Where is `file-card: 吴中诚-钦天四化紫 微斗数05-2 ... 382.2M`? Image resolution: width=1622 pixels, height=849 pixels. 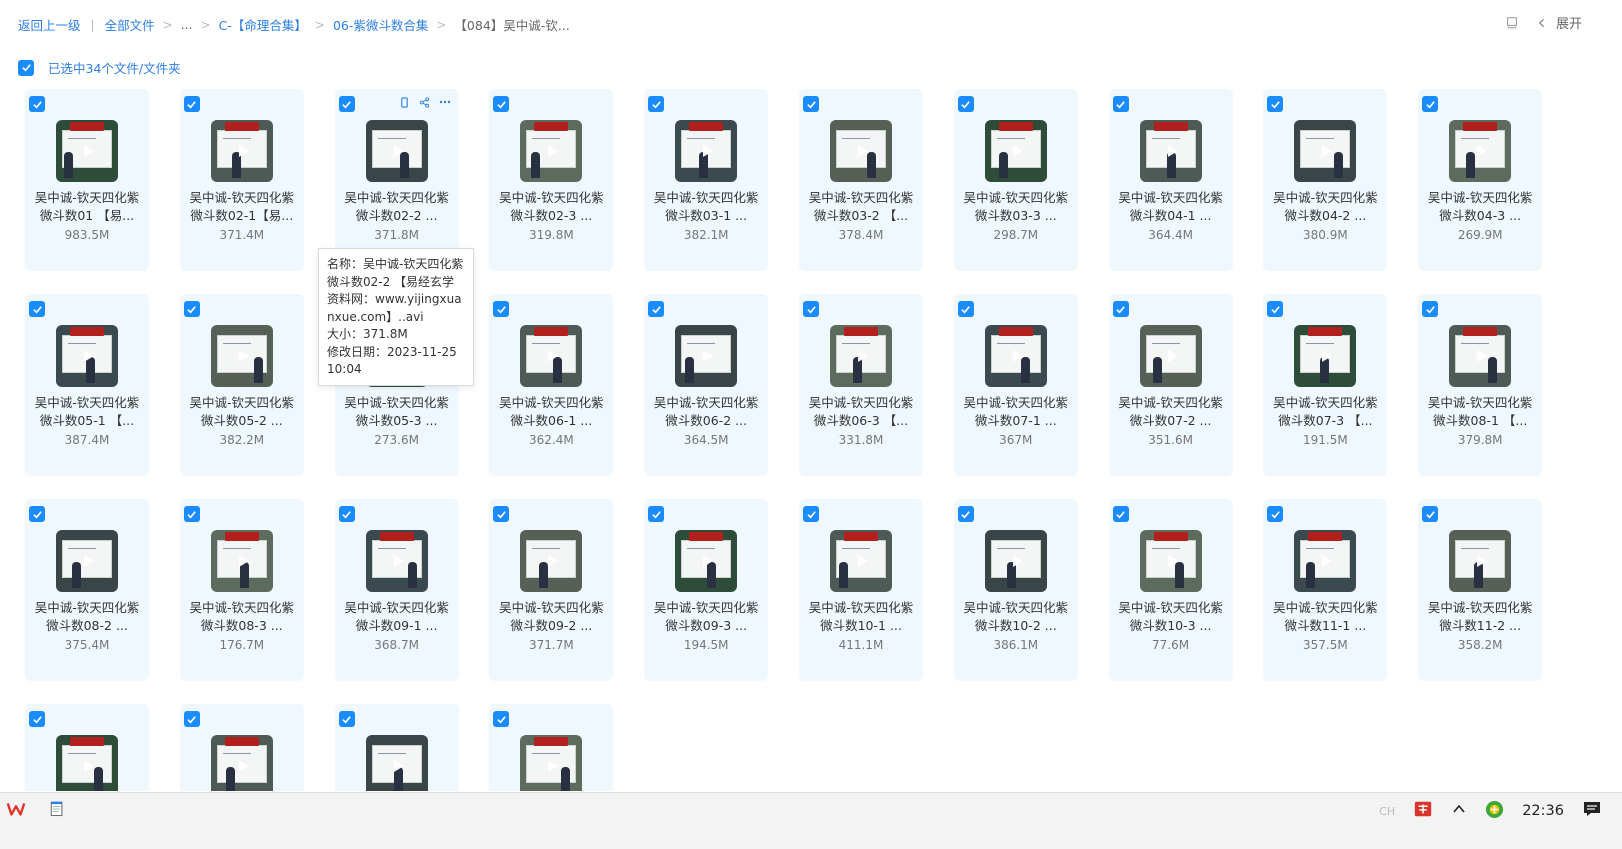 file-card: 吴中诚-钦天四化紫 微斗数05-2 ... 382.2M is located at coordinates (241, 385).